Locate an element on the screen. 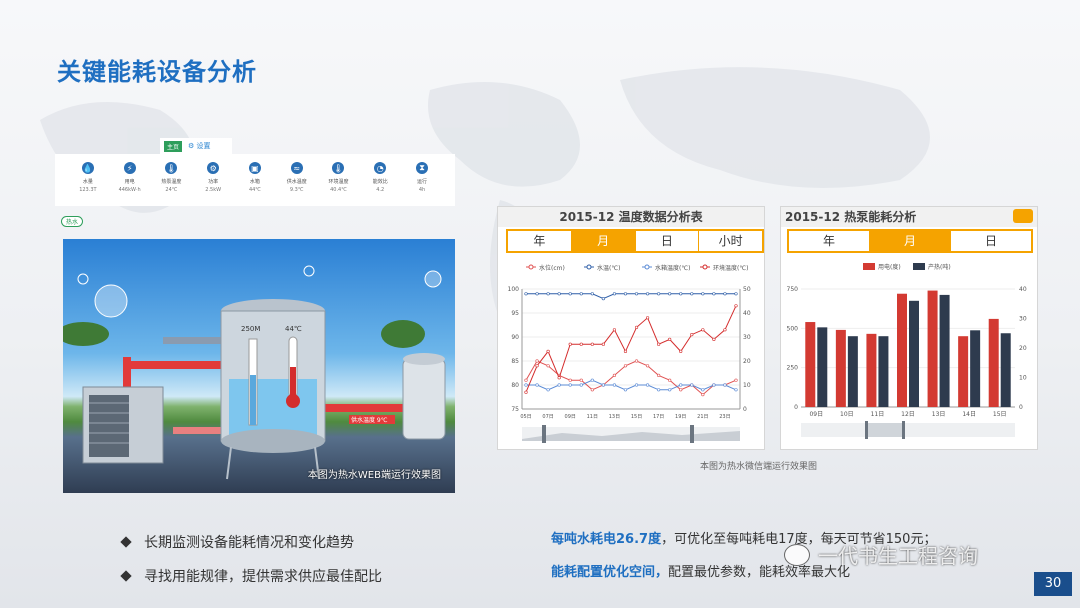  left-caption: 本图为热水WEB端运行效果图 is located at coordinates (374, 475).